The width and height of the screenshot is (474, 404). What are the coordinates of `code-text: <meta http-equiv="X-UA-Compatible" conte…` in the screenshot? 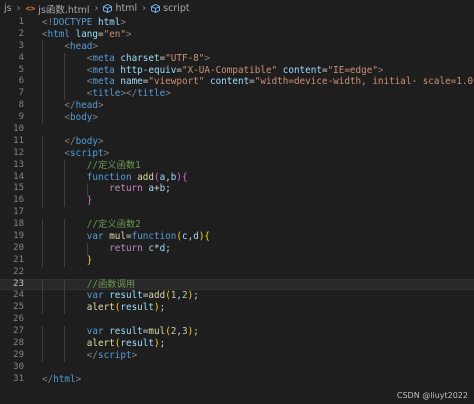 It's located at (213, 71).